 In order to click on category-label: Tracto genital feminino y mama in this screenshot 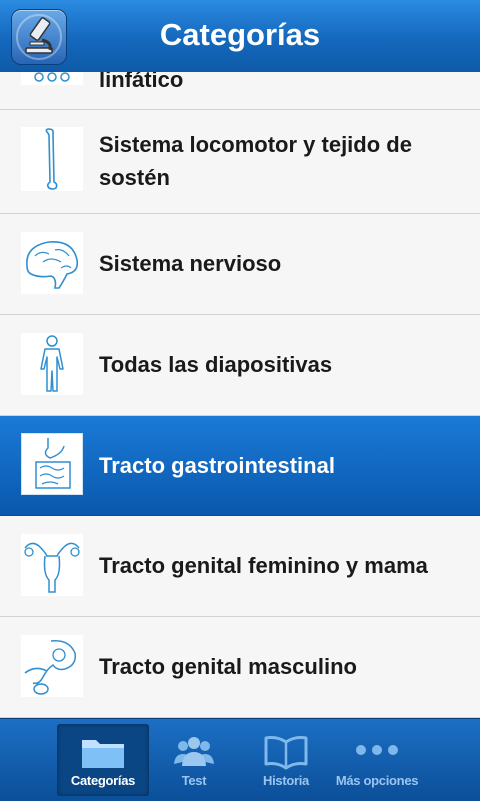, I will do `click(263, 565)`.